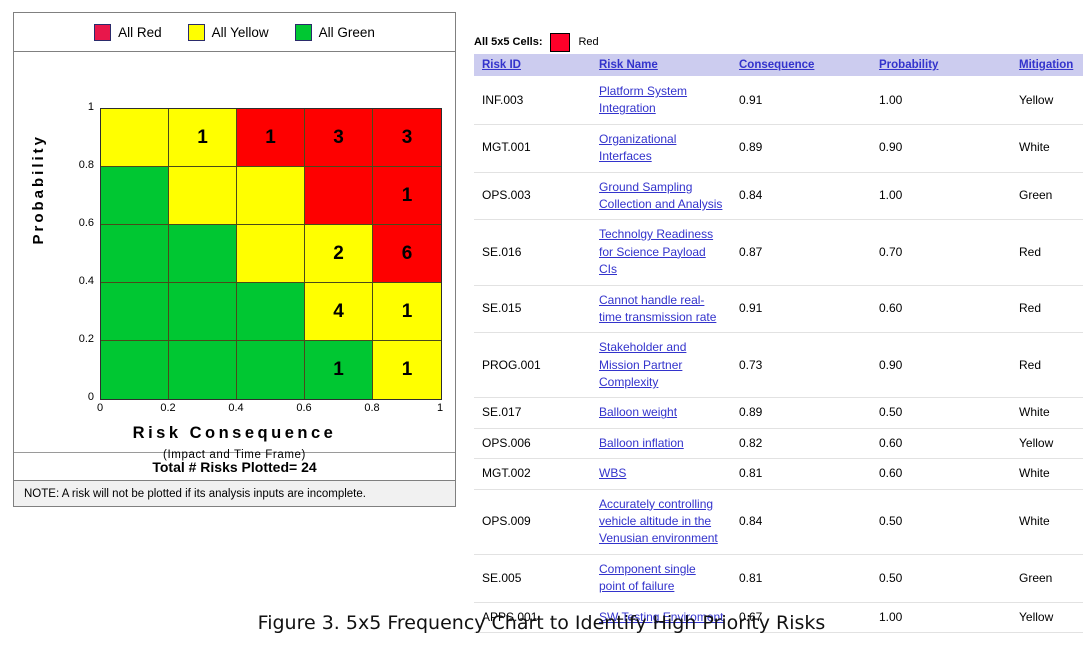  I want to click on risk-name-link: WBS, so click(612, 473).